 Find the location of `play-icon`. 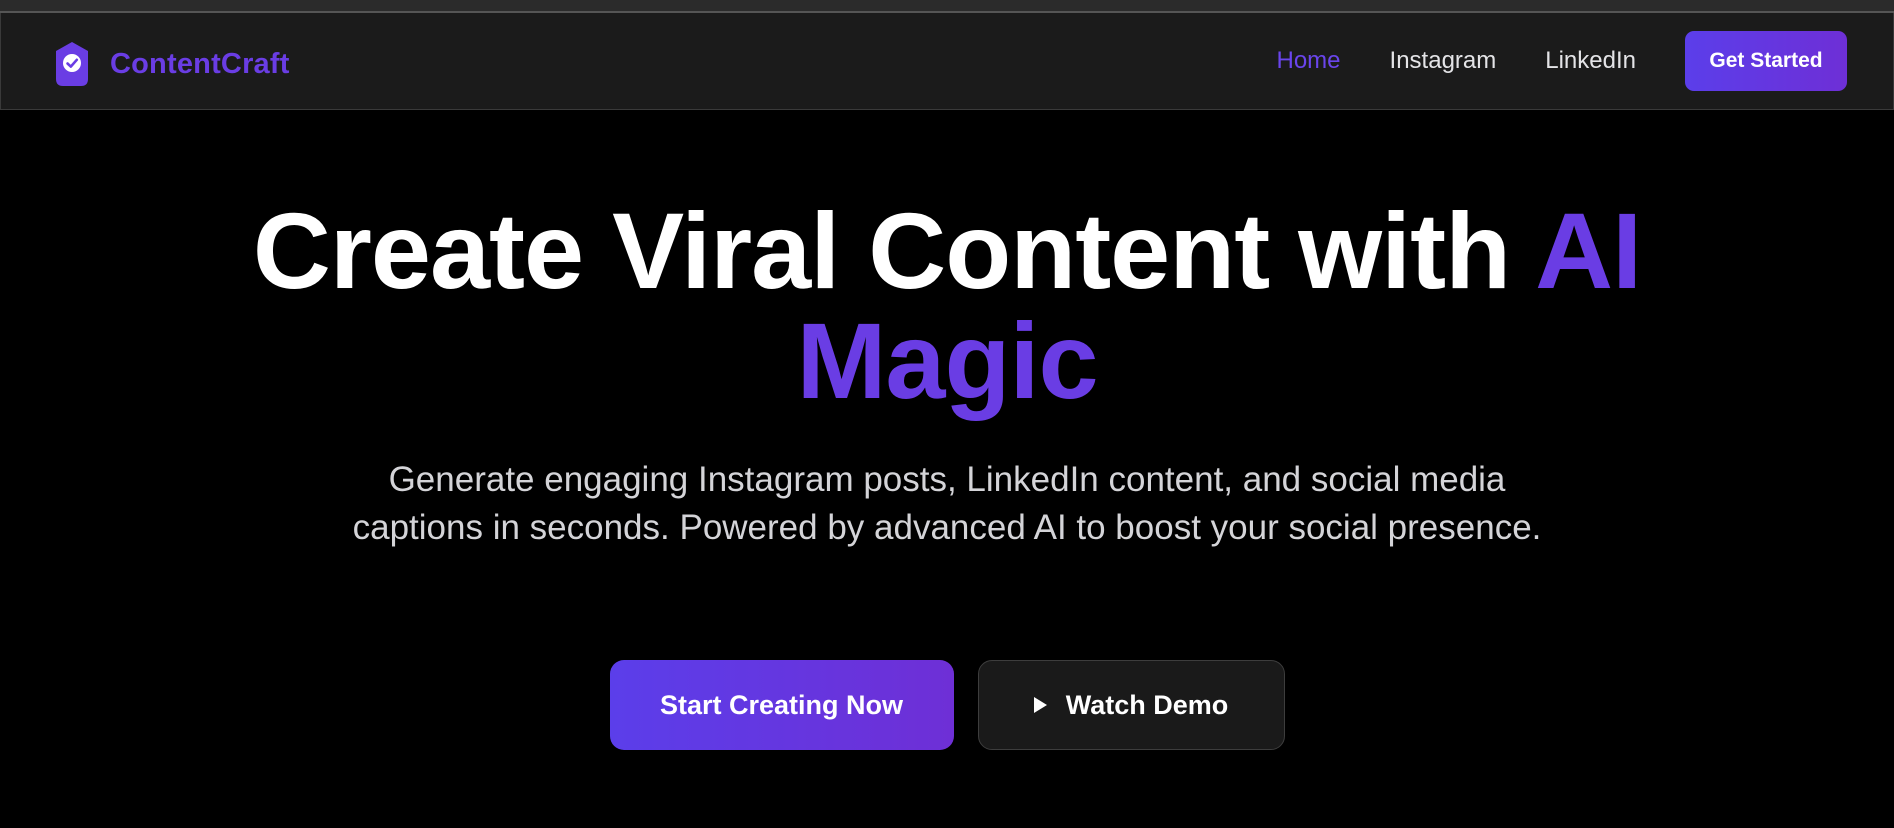

play-icon is located at coordinates (1040, 705).